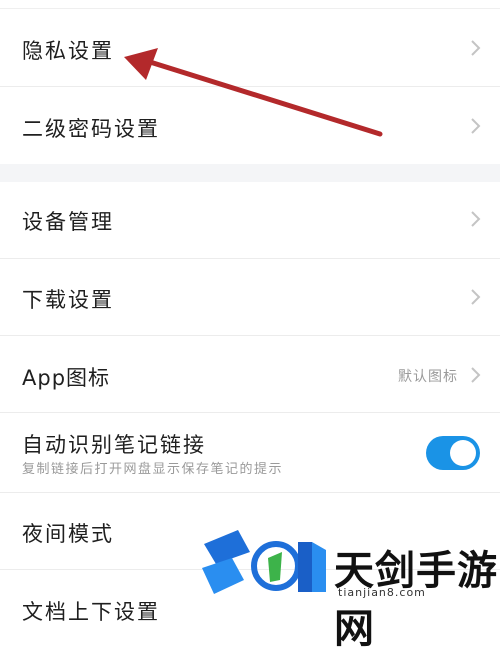 Image resolution: width=500 pixels, height=654 pixels. Describe the element at coordinates (68, 534) in the screenshot. I see `settings-item-label: 夜间模式` at that location.